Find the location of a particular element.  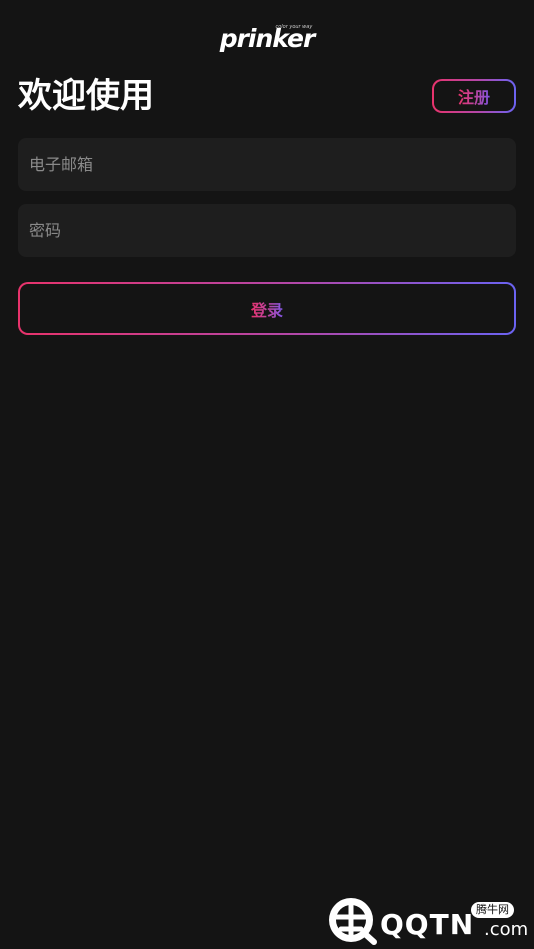

site-watermark: QQTN .com 腾牛网 is located at coordinates (427, 919).